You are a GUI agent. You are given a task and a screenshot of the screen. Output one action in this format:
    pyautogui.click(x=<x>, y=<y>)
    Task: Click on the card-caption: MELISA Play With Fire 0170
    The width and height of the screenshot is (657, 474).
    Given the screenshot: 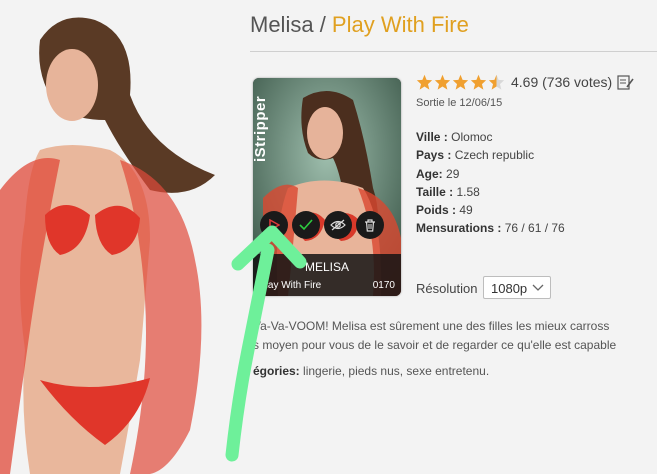 What is the action you would take?
    pyautogui.click(x=327, y=275)
    